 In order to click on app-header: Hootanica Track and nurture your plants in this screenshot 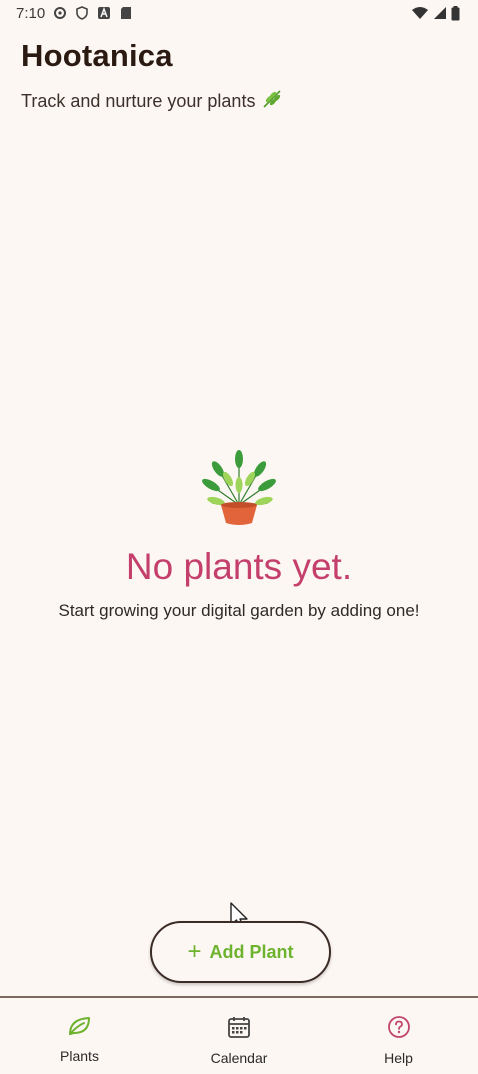, I will do `click(152, 76)`.